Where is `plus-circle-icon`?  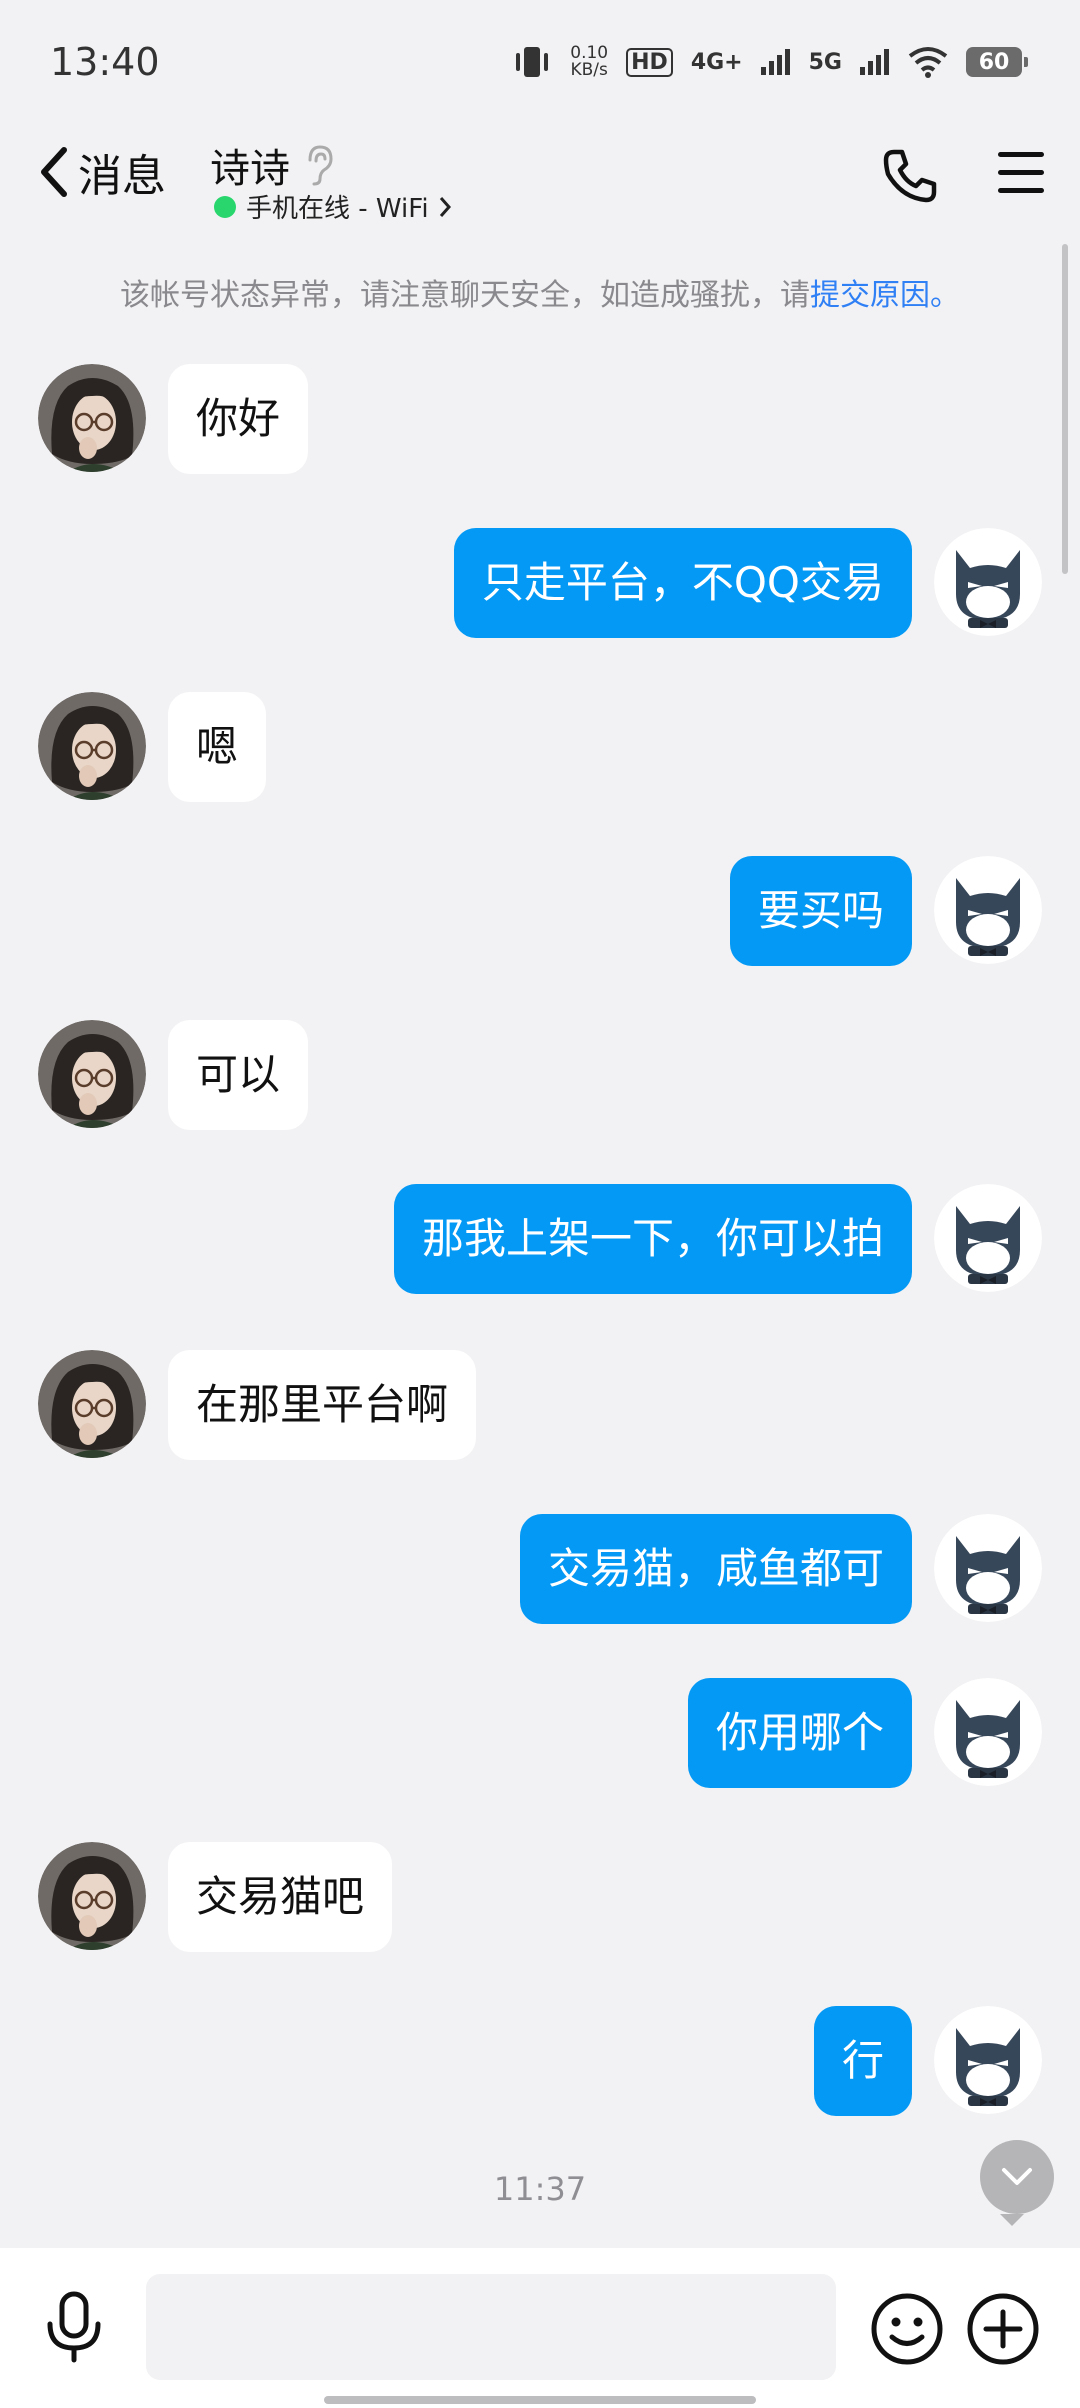
plus-circle-icon is located at coordinates (1003, 2329).